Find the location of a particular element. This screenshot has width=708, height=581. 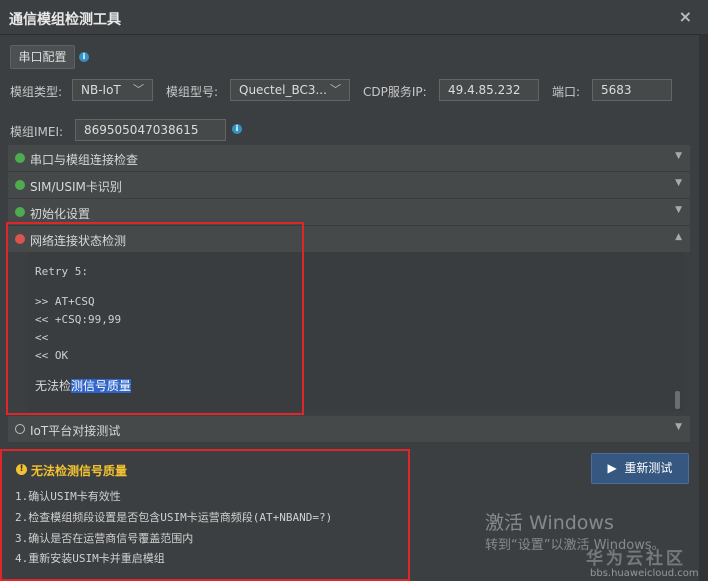

imei-info-icon: i is located at coordinates (237, 129).